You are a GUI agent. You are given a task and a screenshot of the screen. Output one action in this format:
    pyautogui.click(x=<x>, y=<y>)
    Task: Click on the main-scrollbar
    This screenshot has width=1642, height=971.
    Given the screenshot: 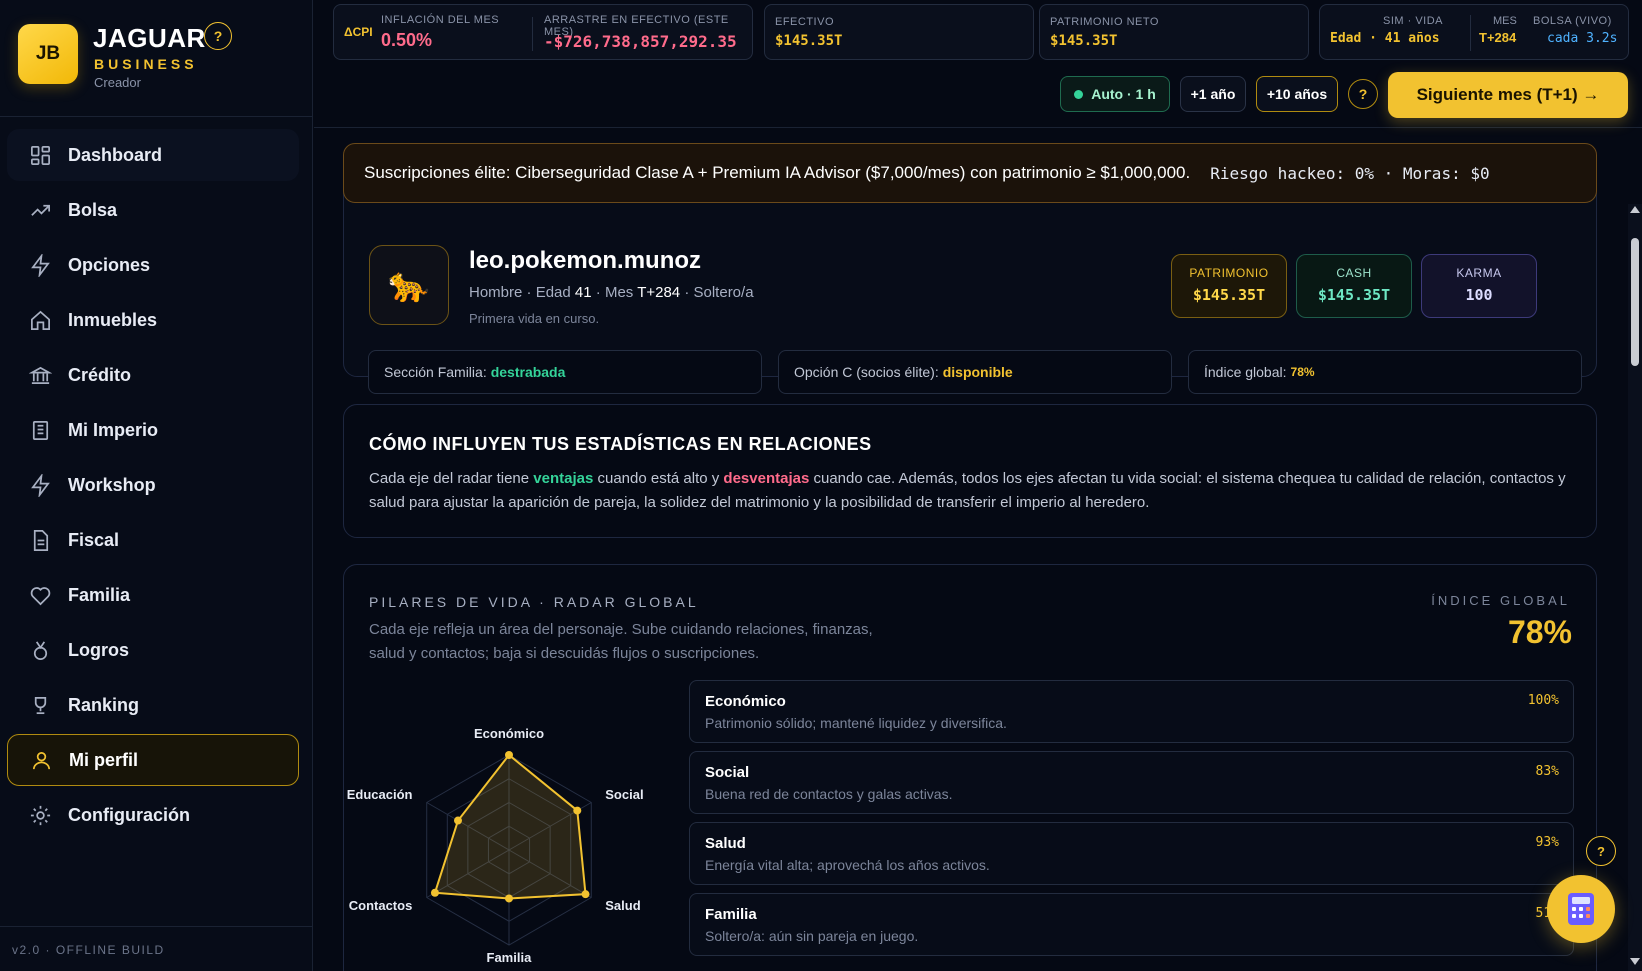 What is the action you would take?
    pyautogui.click(x=1635, y=587)
    